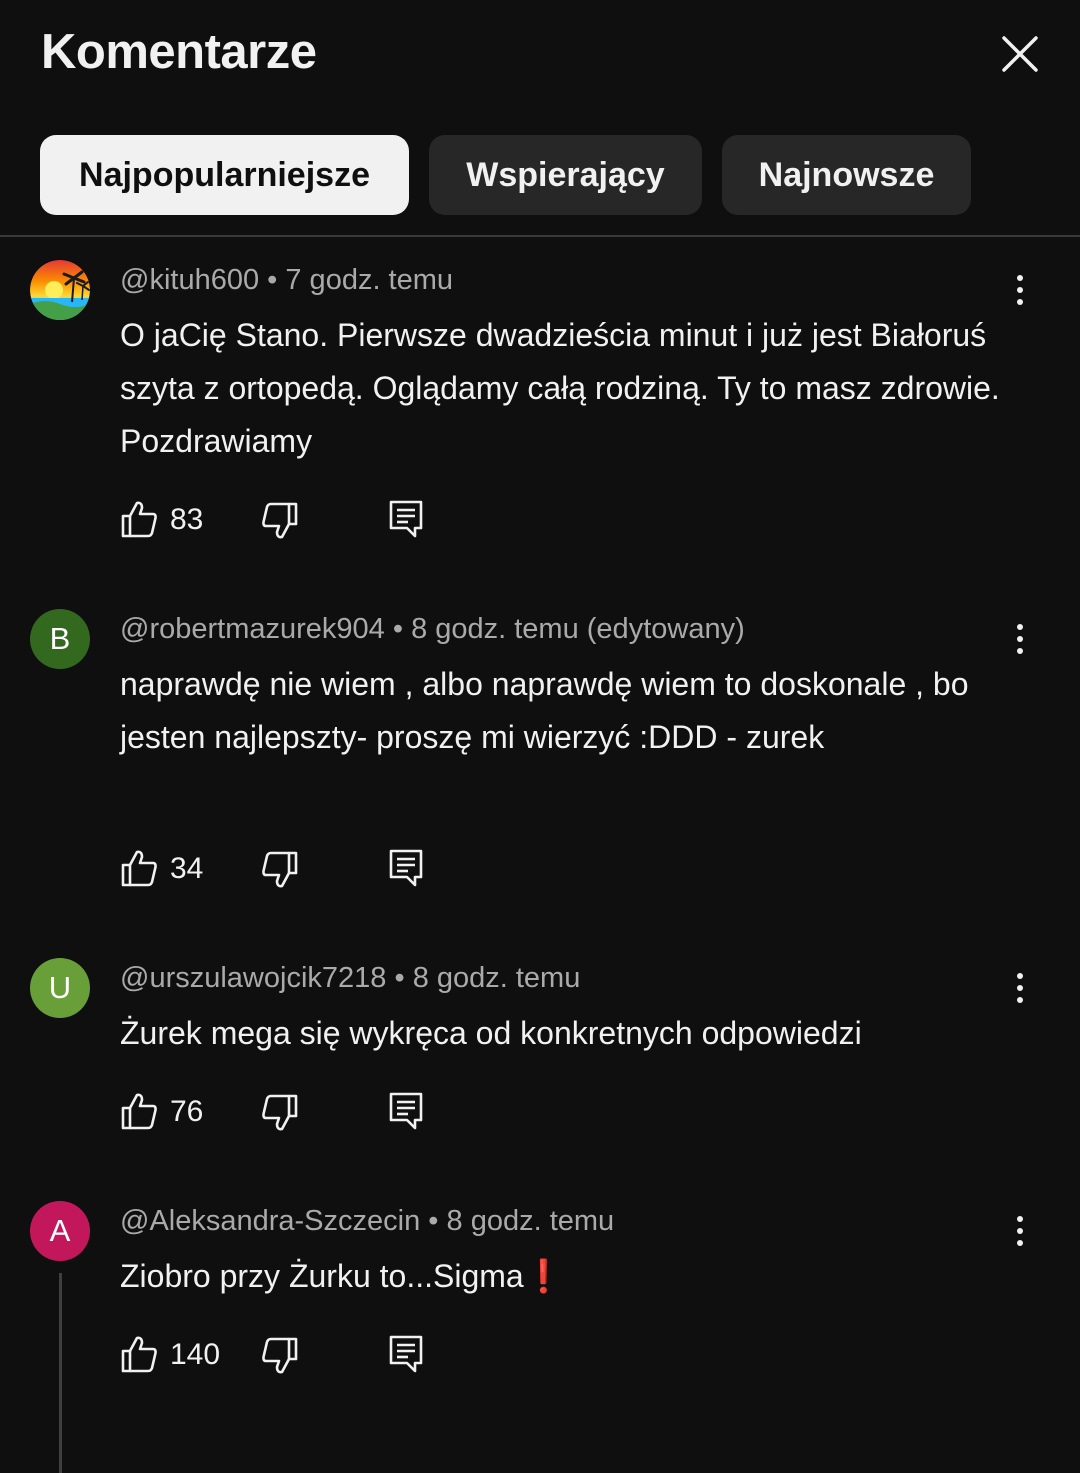 The height and width of the screenshot is (1473, 1080). What do you see at coordinates (195, 1354) in the screenshot?
I see `like-count: 140` at bounding box center [195, 1354].